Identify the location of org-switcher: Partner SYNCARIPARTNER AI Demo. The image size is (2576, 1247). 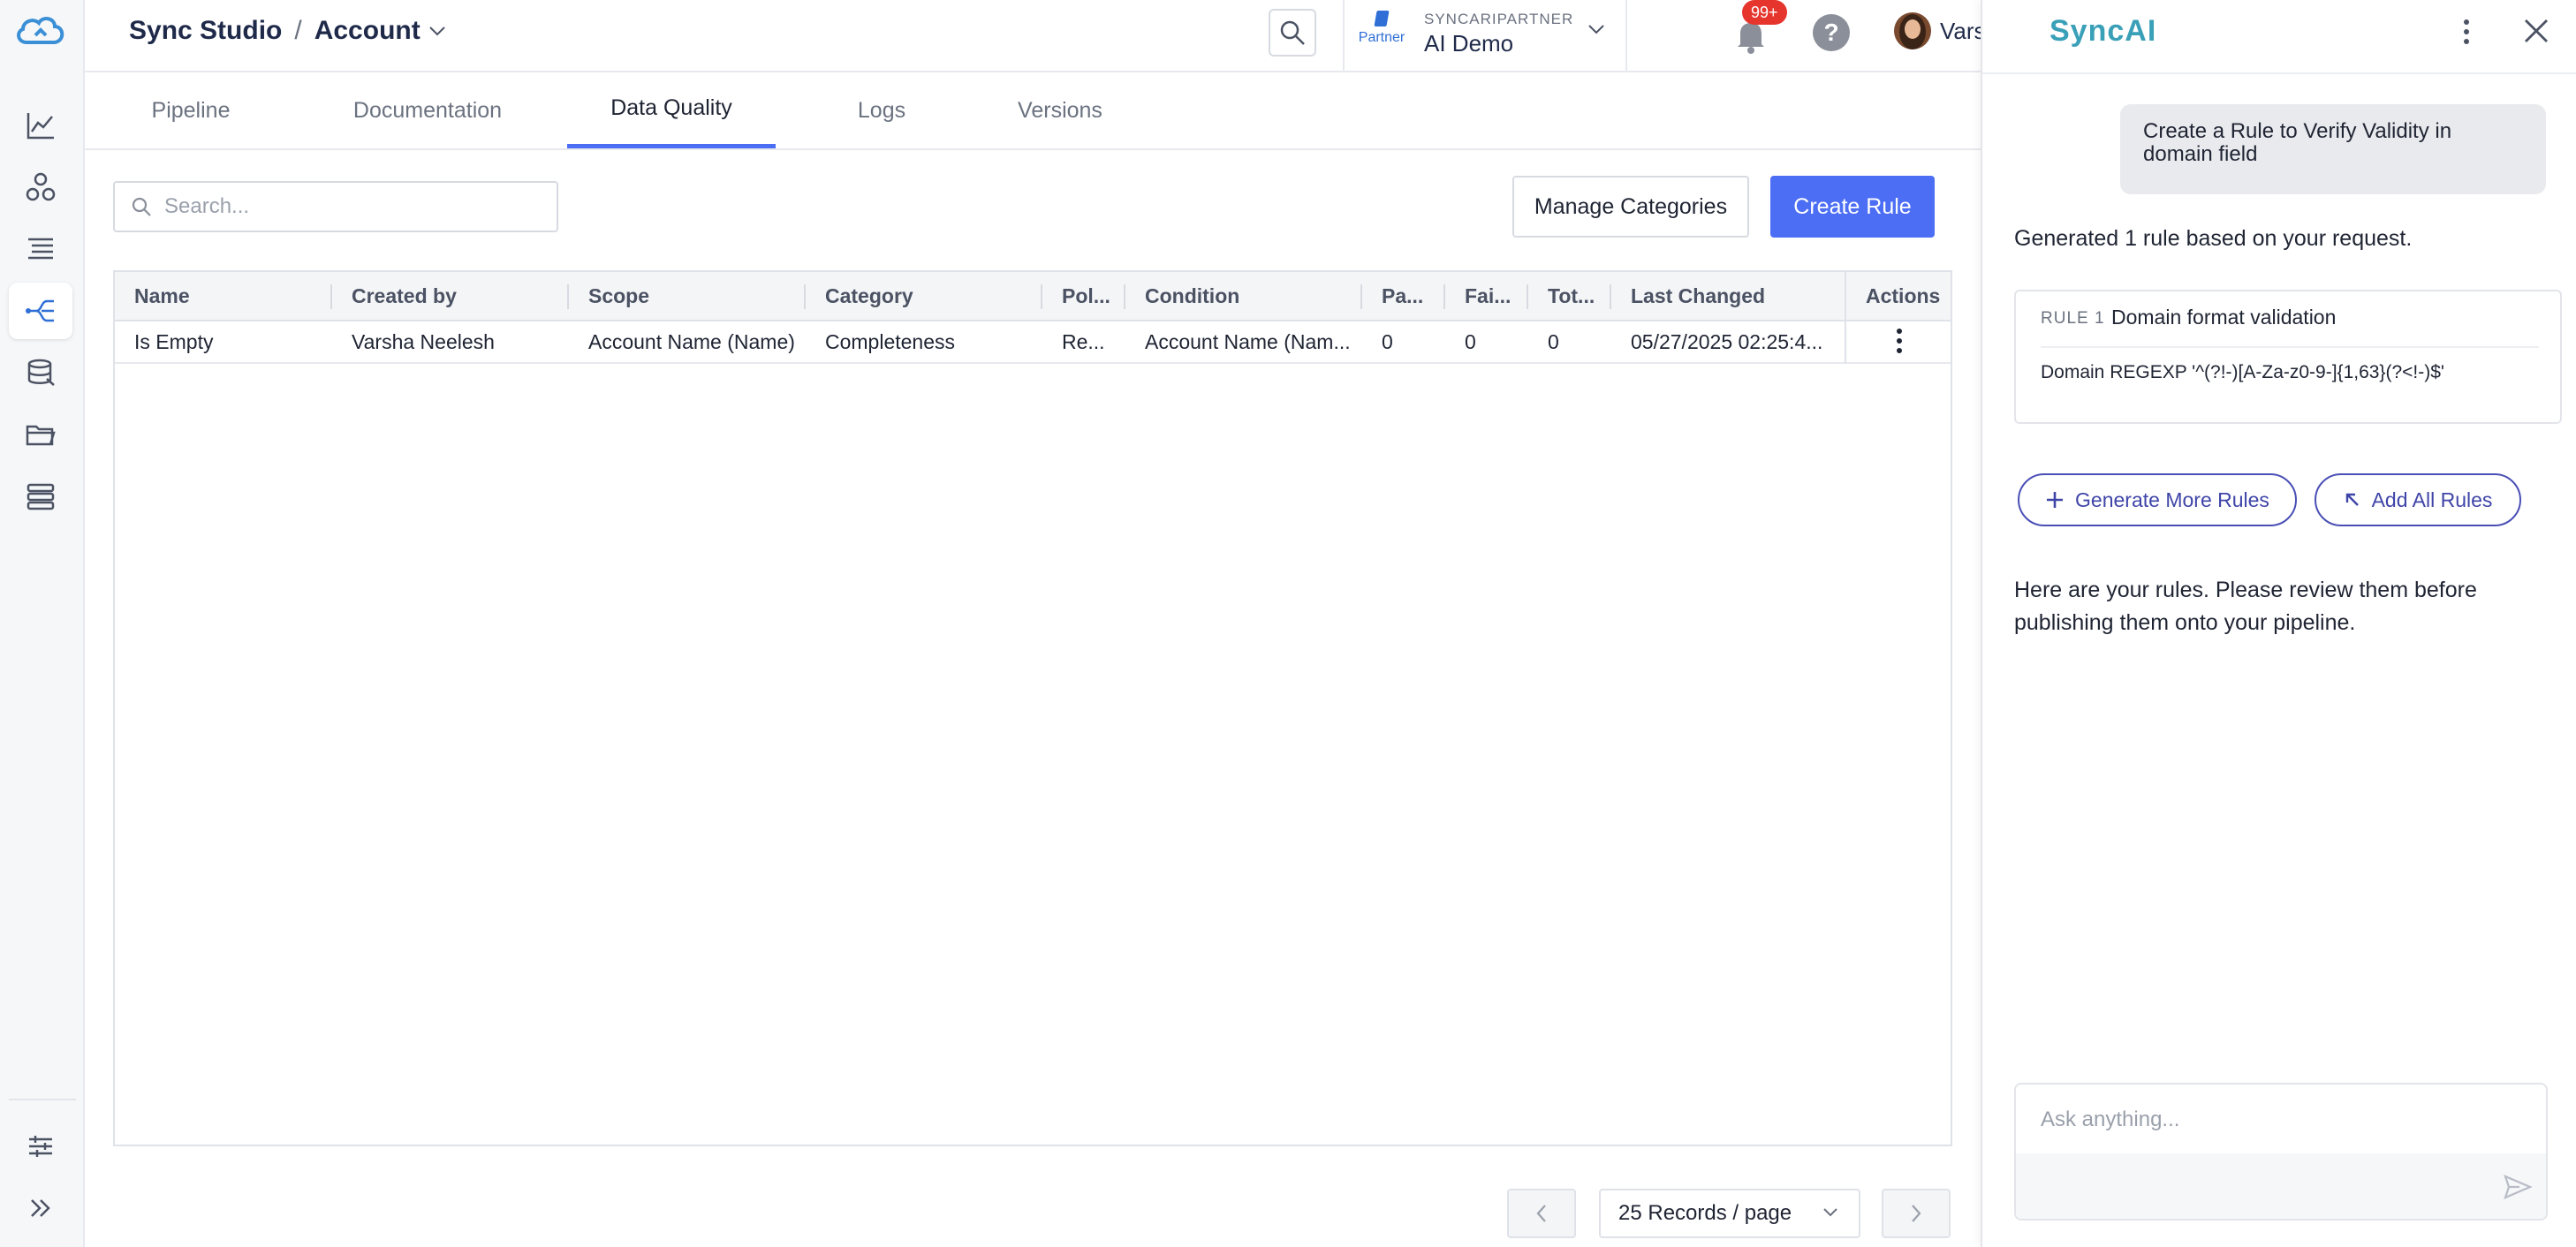
(1487, 35).